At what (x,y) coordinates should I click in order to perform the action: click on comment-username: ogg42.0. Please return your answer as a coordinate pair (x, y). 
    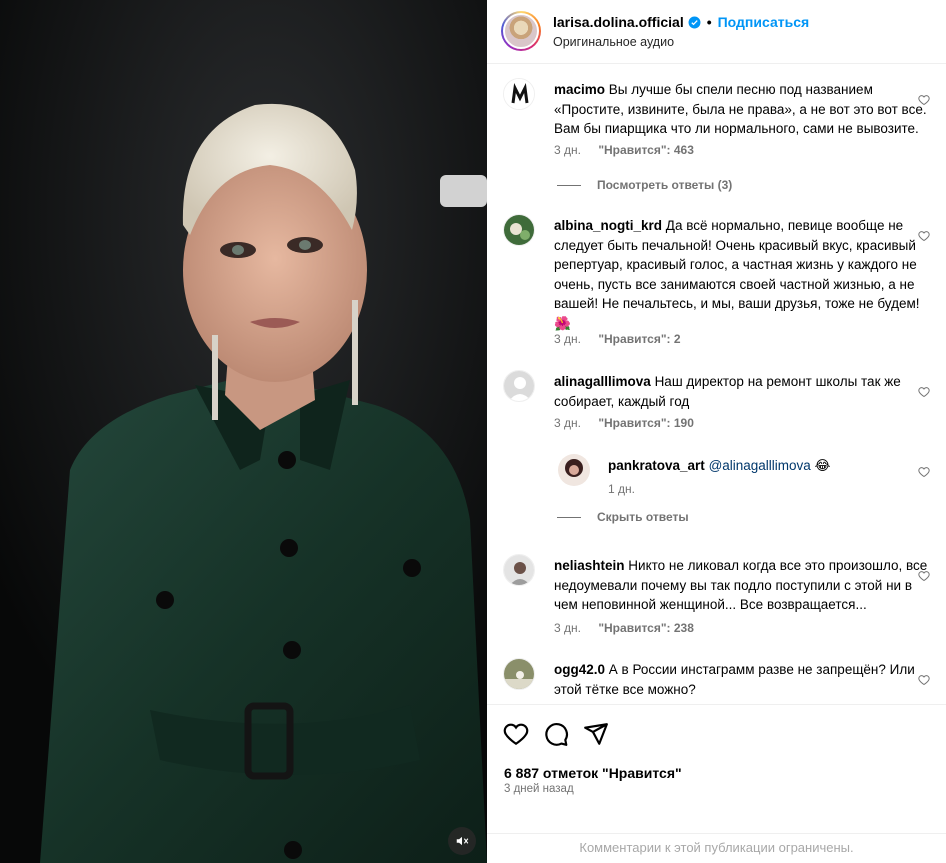
    Looking at the image, I should click on (579, 669).